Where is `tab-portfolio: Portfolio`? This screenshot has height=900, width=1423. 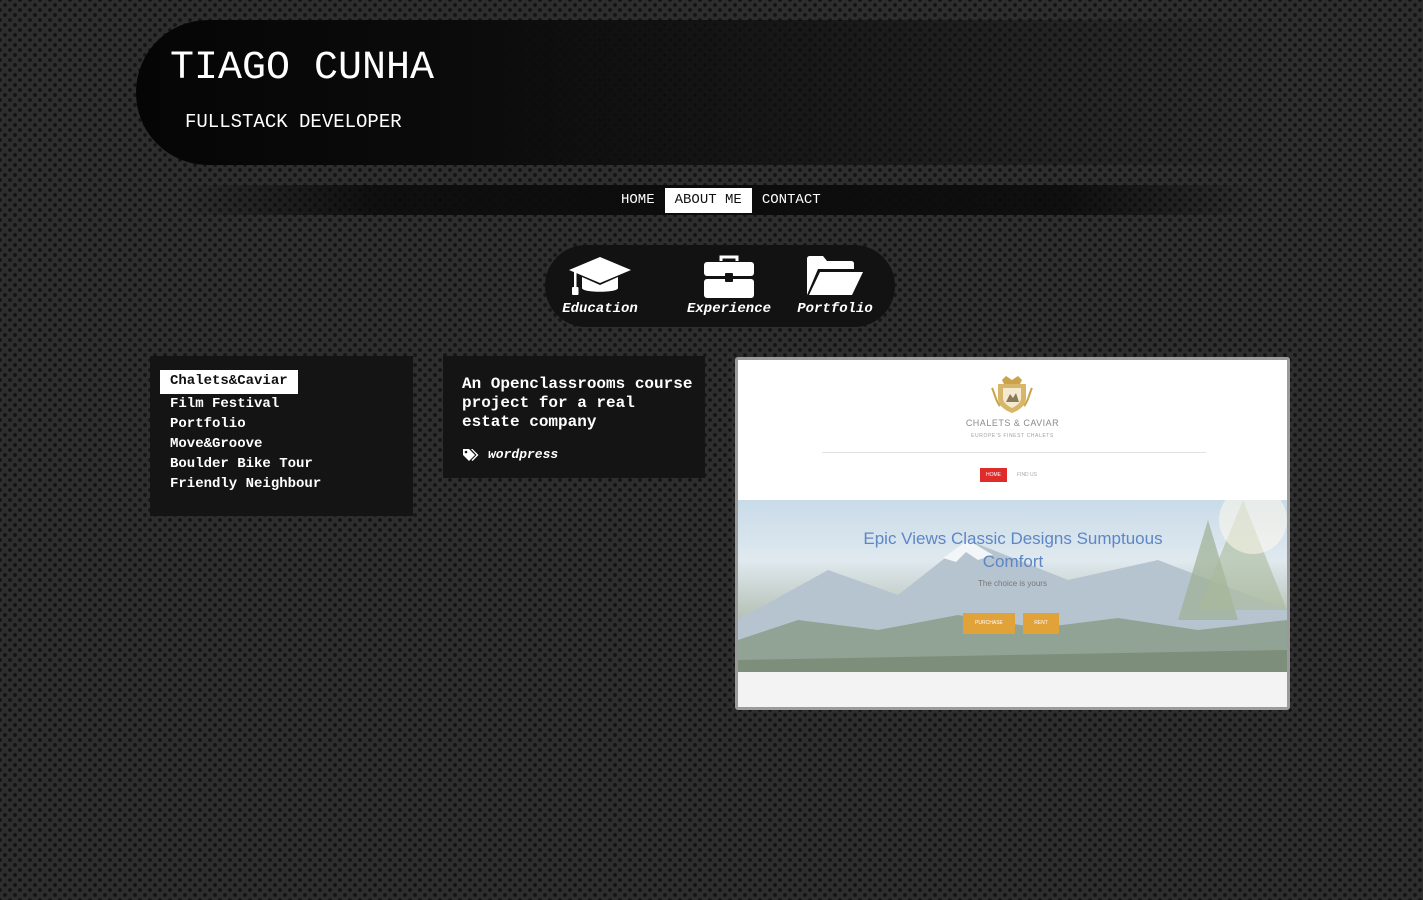 tab-portfolio: Portfolio is located at coordinates (835, 286).